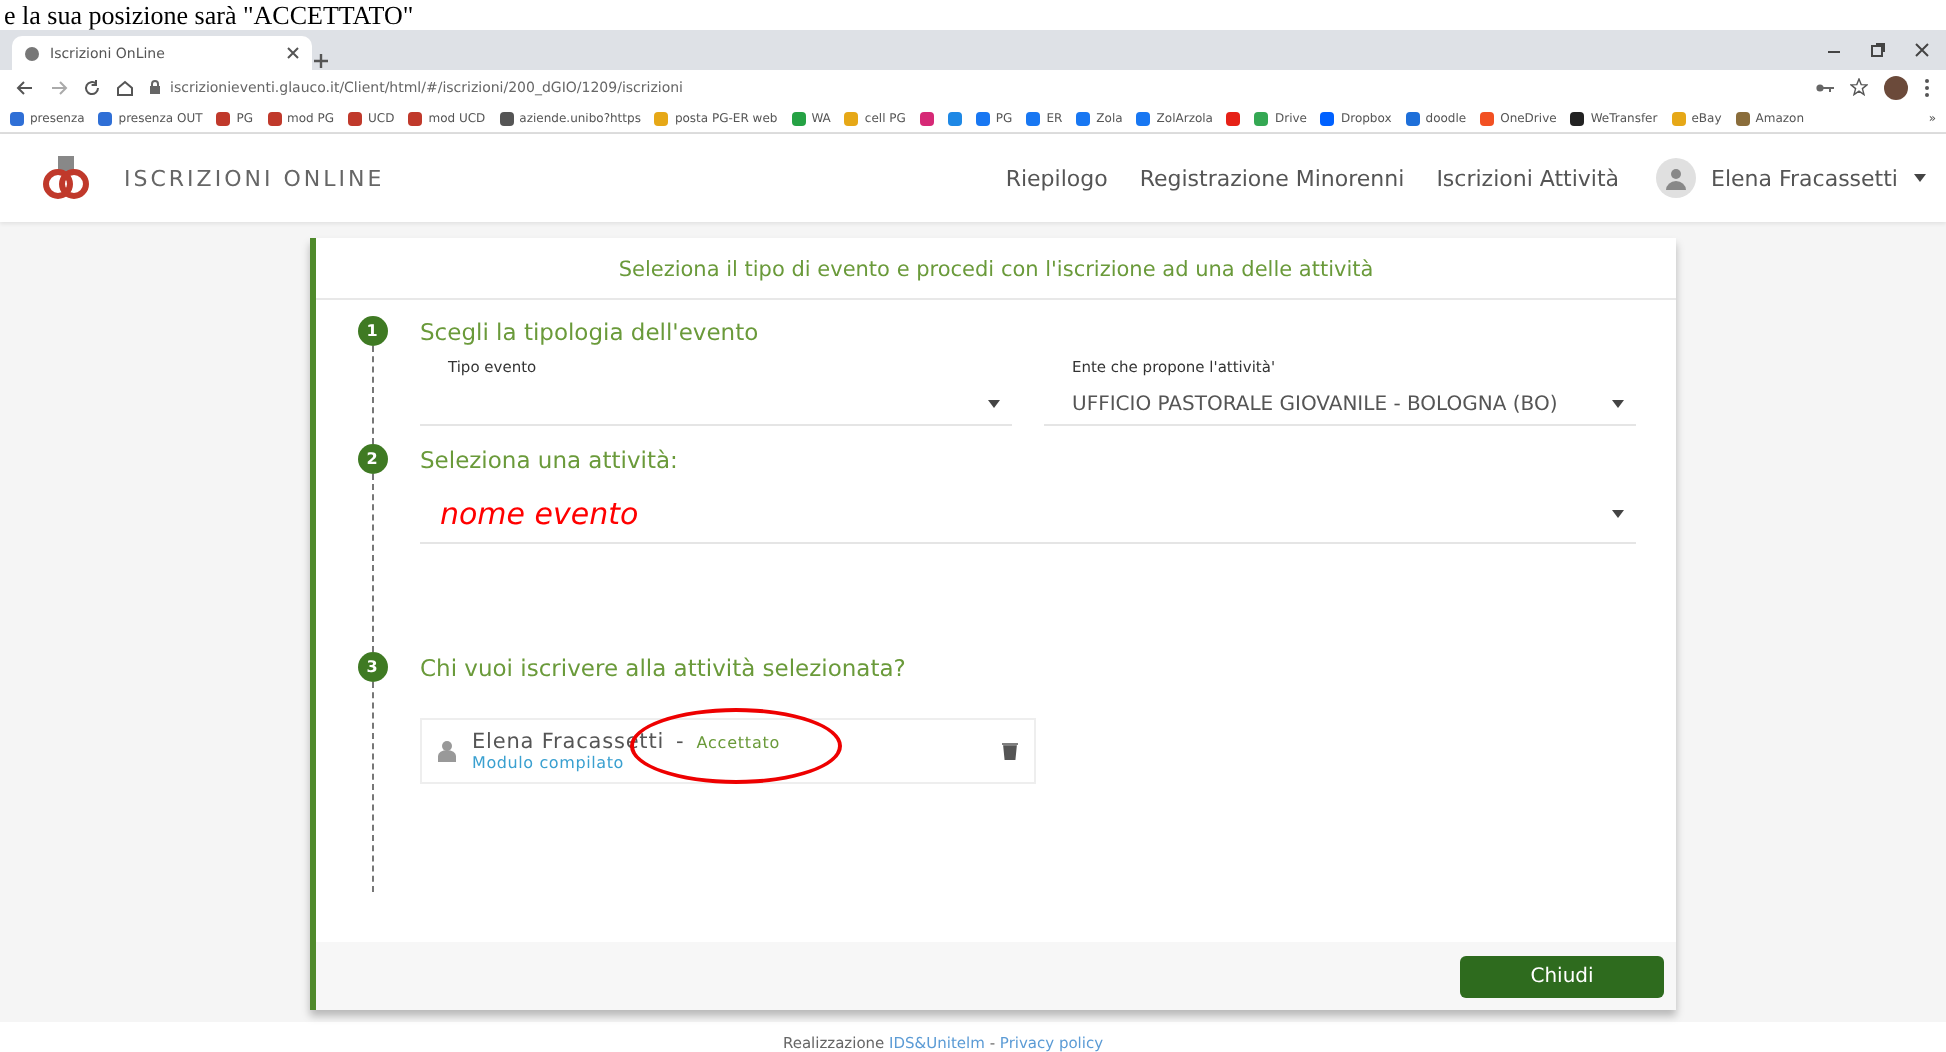 This screenshot has width=1946, height=1052. Describe the element at coordinates (92, 87) in the screenshot. I see `reload-icon` at that location.